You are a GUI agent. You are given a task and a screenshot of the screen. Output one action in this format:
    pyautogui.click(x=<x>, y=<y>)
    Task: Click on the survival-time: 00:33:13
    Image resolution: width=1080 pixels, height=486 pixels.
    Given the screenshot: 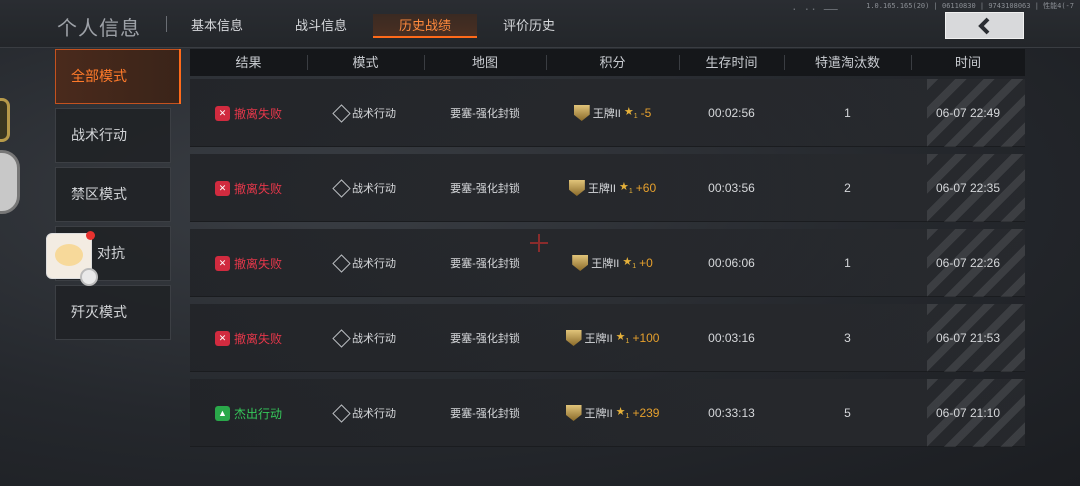 What is the action you would take?
    pyautogui.click(x=731, y=413)
    